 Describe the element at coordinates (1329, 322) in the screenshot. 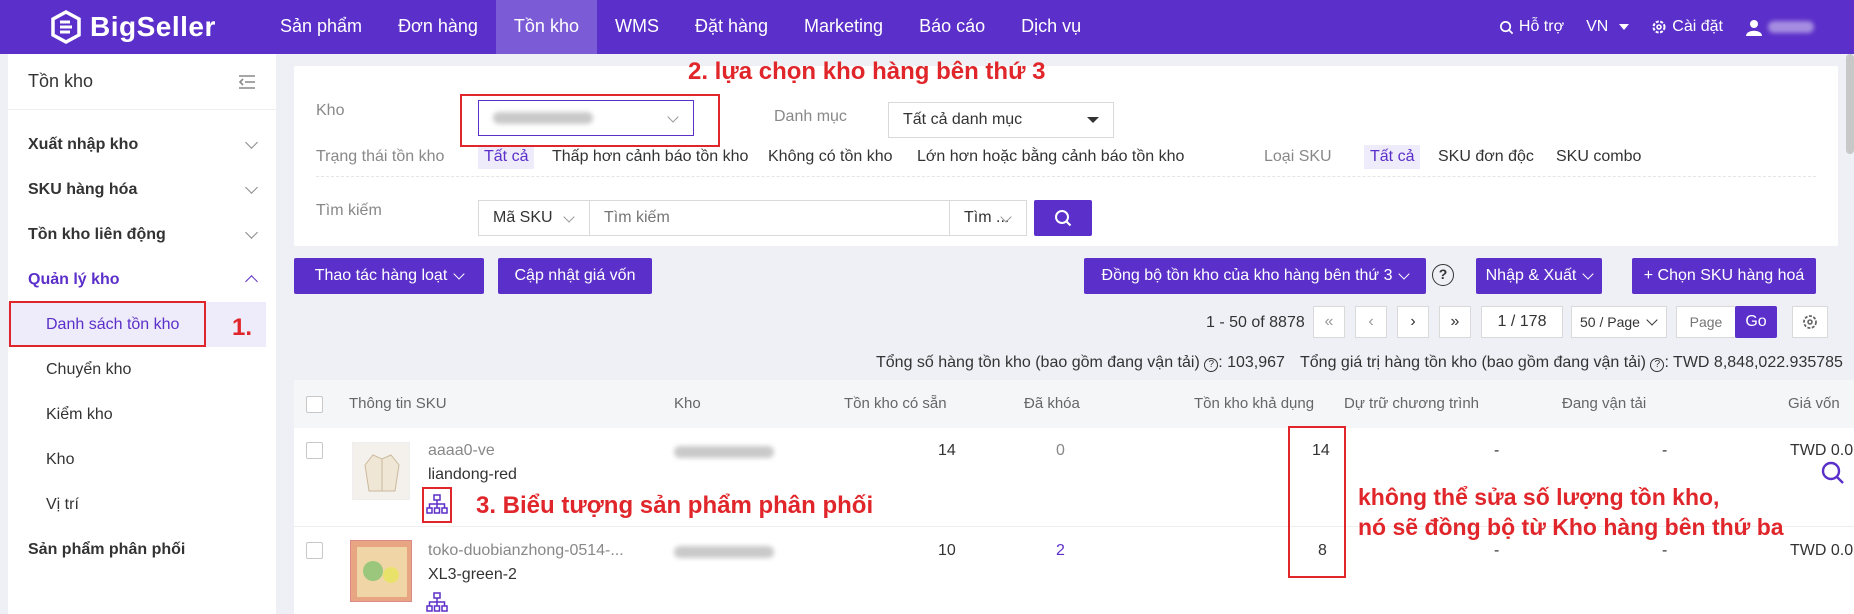

I see `first-page-button: «` at that location.